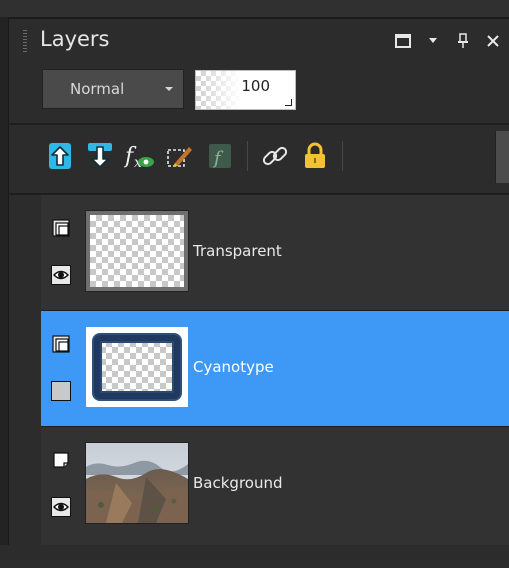  Describe the element at coordinates (237, 251) in the screenshot. I see `layer-name: Transparent` at that location.